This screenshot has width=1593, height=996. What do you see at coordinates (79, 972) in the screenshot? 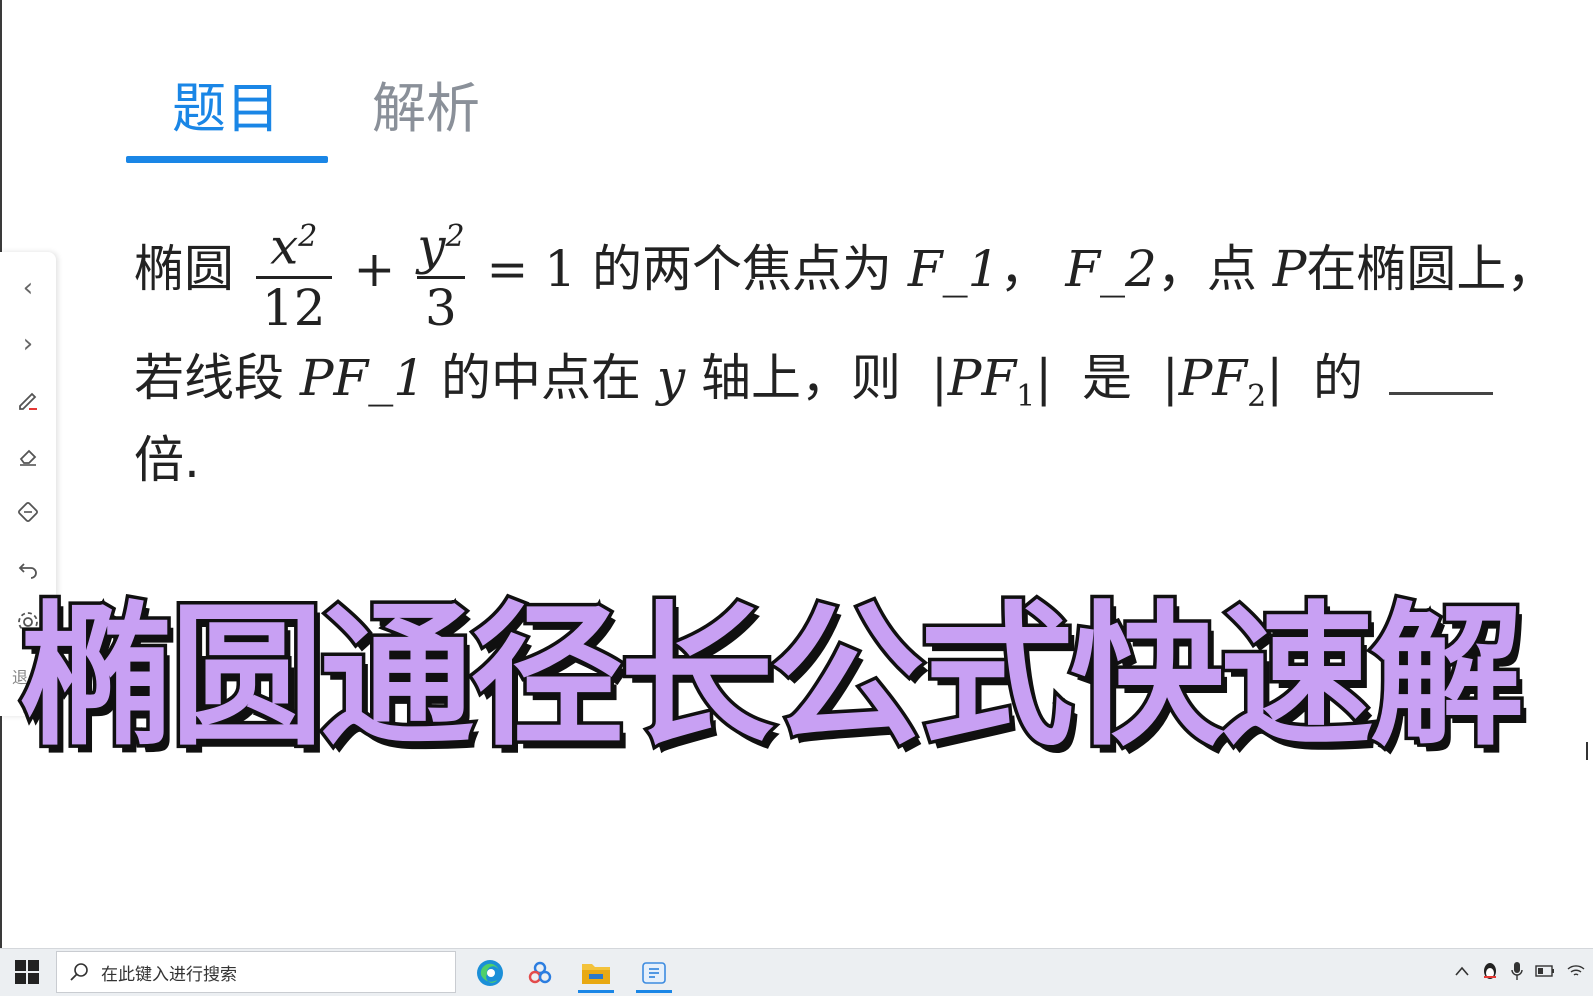
I see `search-icon` at bounding box center [79, 972].